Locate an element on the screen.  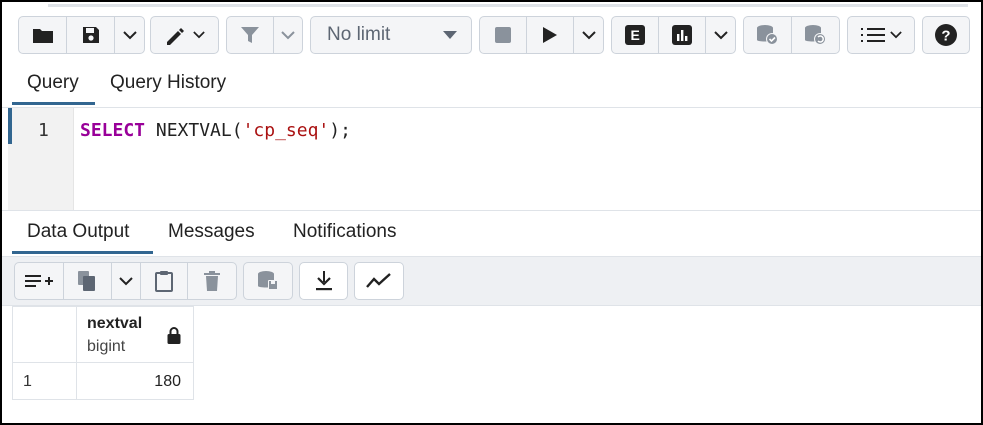
help-button: ? is located at coordinates (946, 35).